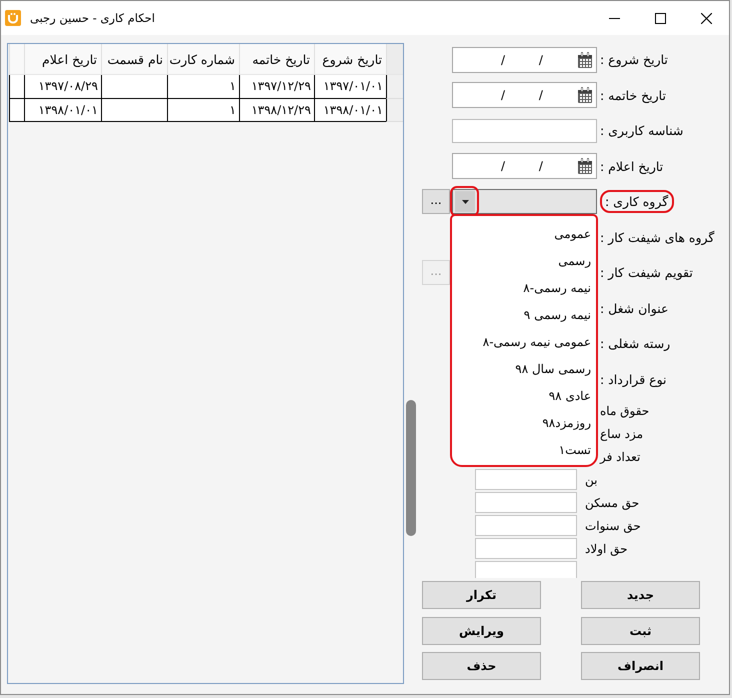 Image resolution: width=732 pixels, height=698 pixels. I want to click on column-header: تاریخ اعلام, so click(62, 59).